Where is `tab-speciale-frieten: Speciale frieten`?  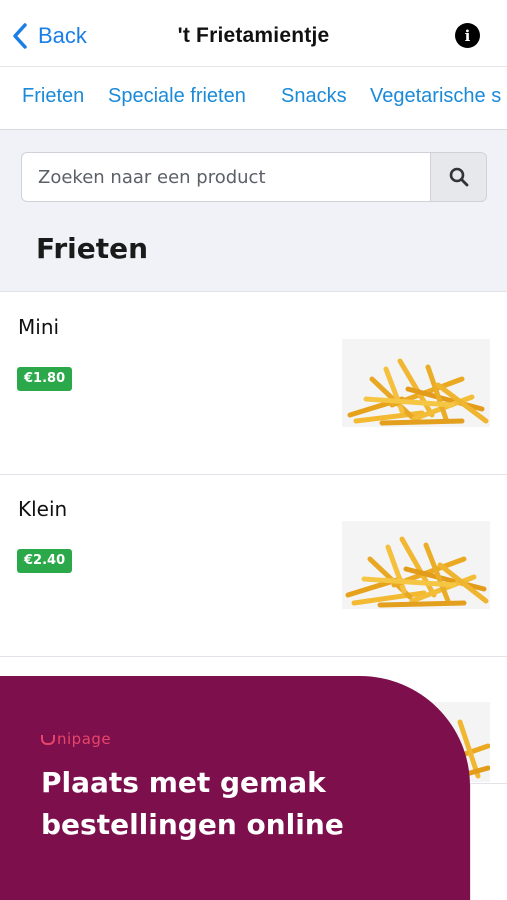 tab-speciale-frieten: Speciale frieten is located at coordinates (177, 96).